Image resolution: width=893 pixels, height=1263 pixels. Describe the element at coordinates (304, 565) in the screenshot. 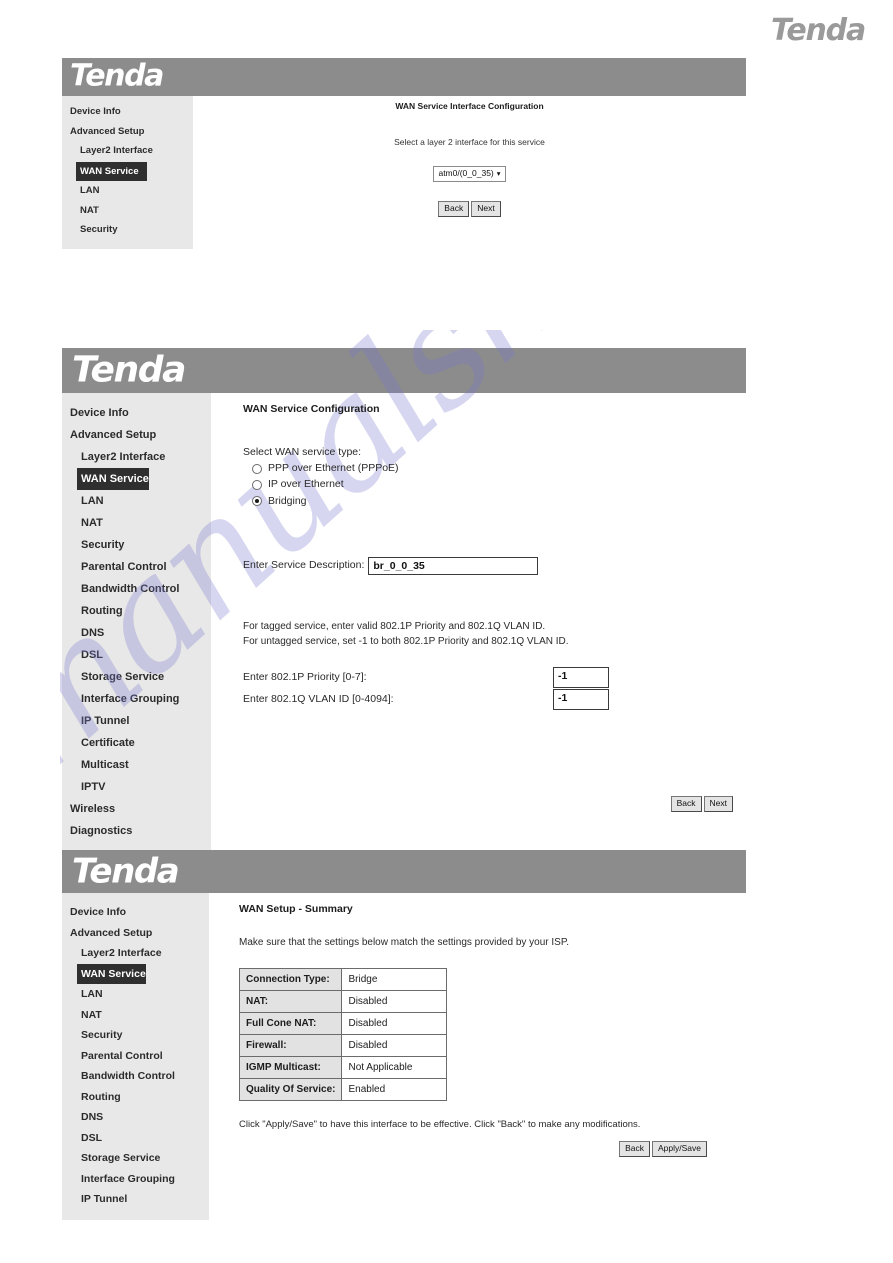

I see `service-description-label: Enter Service Description:` at that location.